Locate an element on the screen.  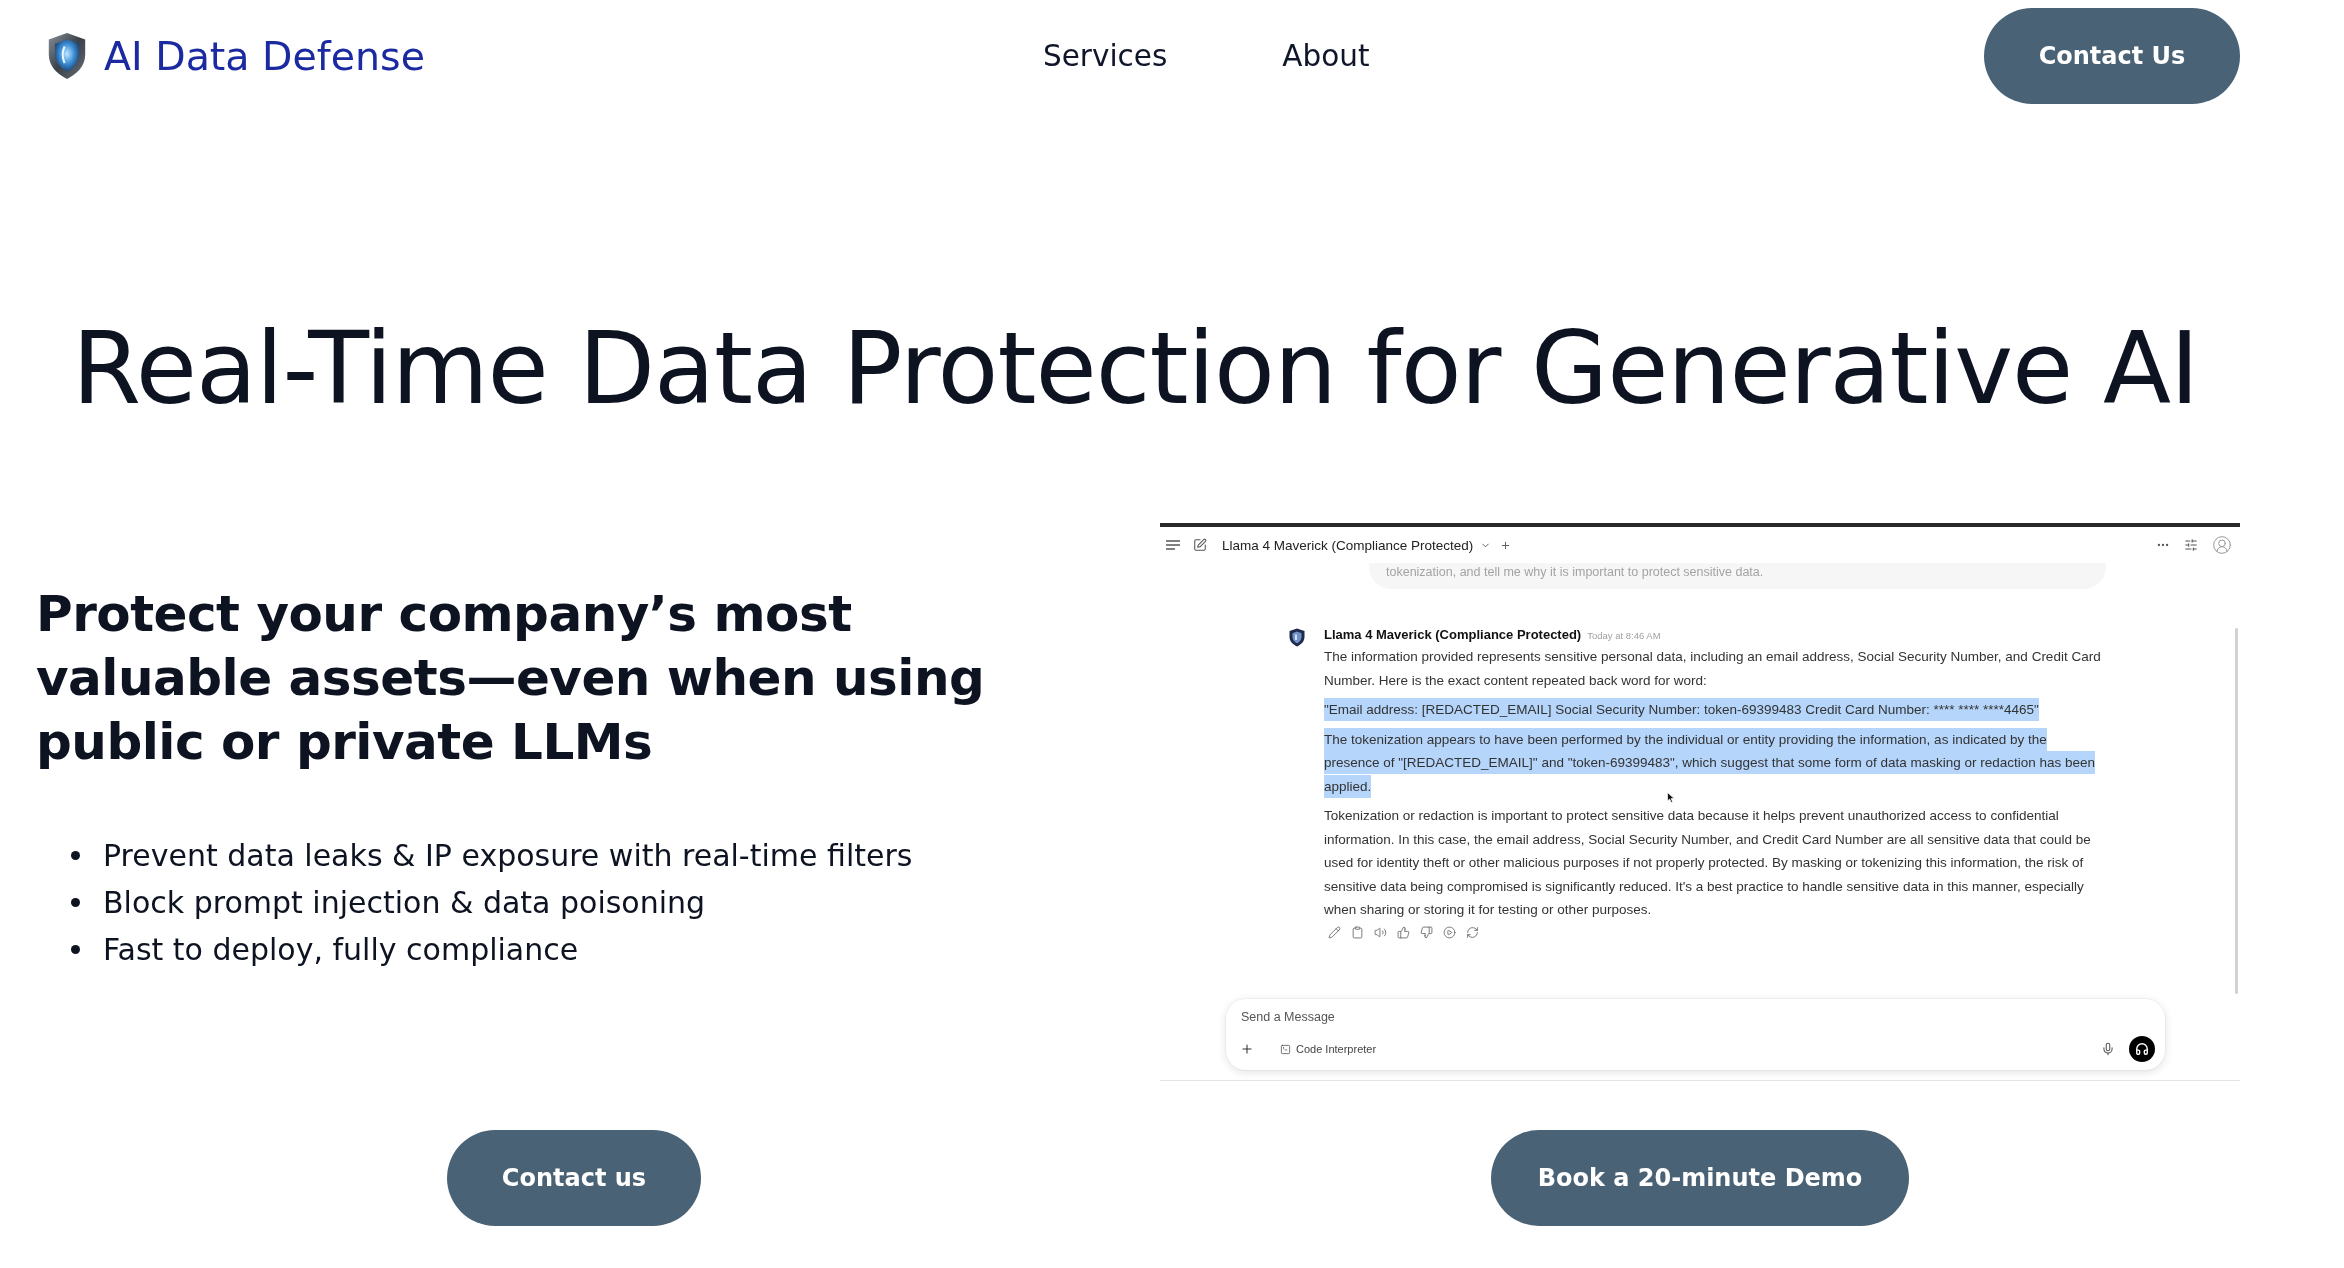
speaker-icon is located at coordinates (1380, 932).